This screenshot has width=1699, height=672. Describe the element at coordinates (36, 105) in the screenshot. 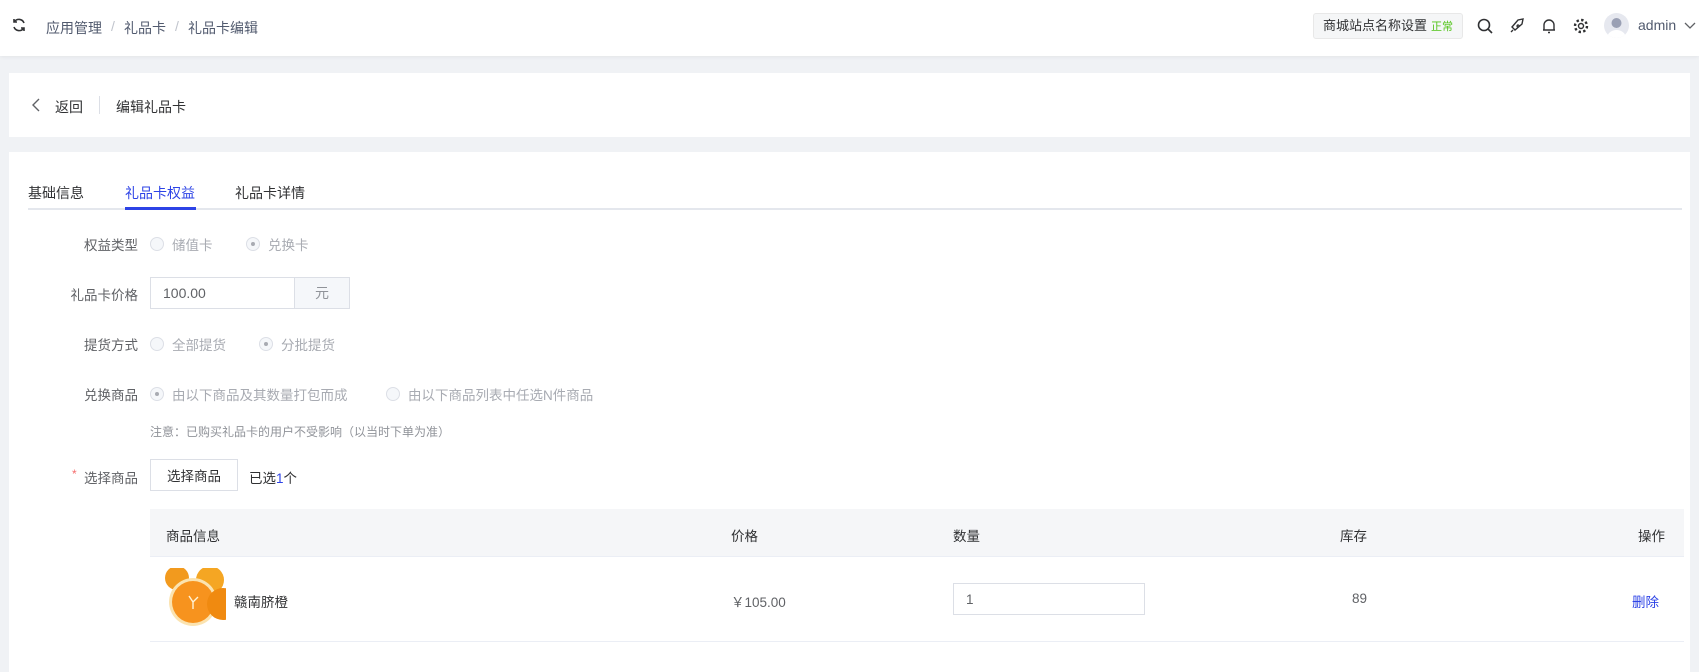

I see `back-arrow-icon` at that location.